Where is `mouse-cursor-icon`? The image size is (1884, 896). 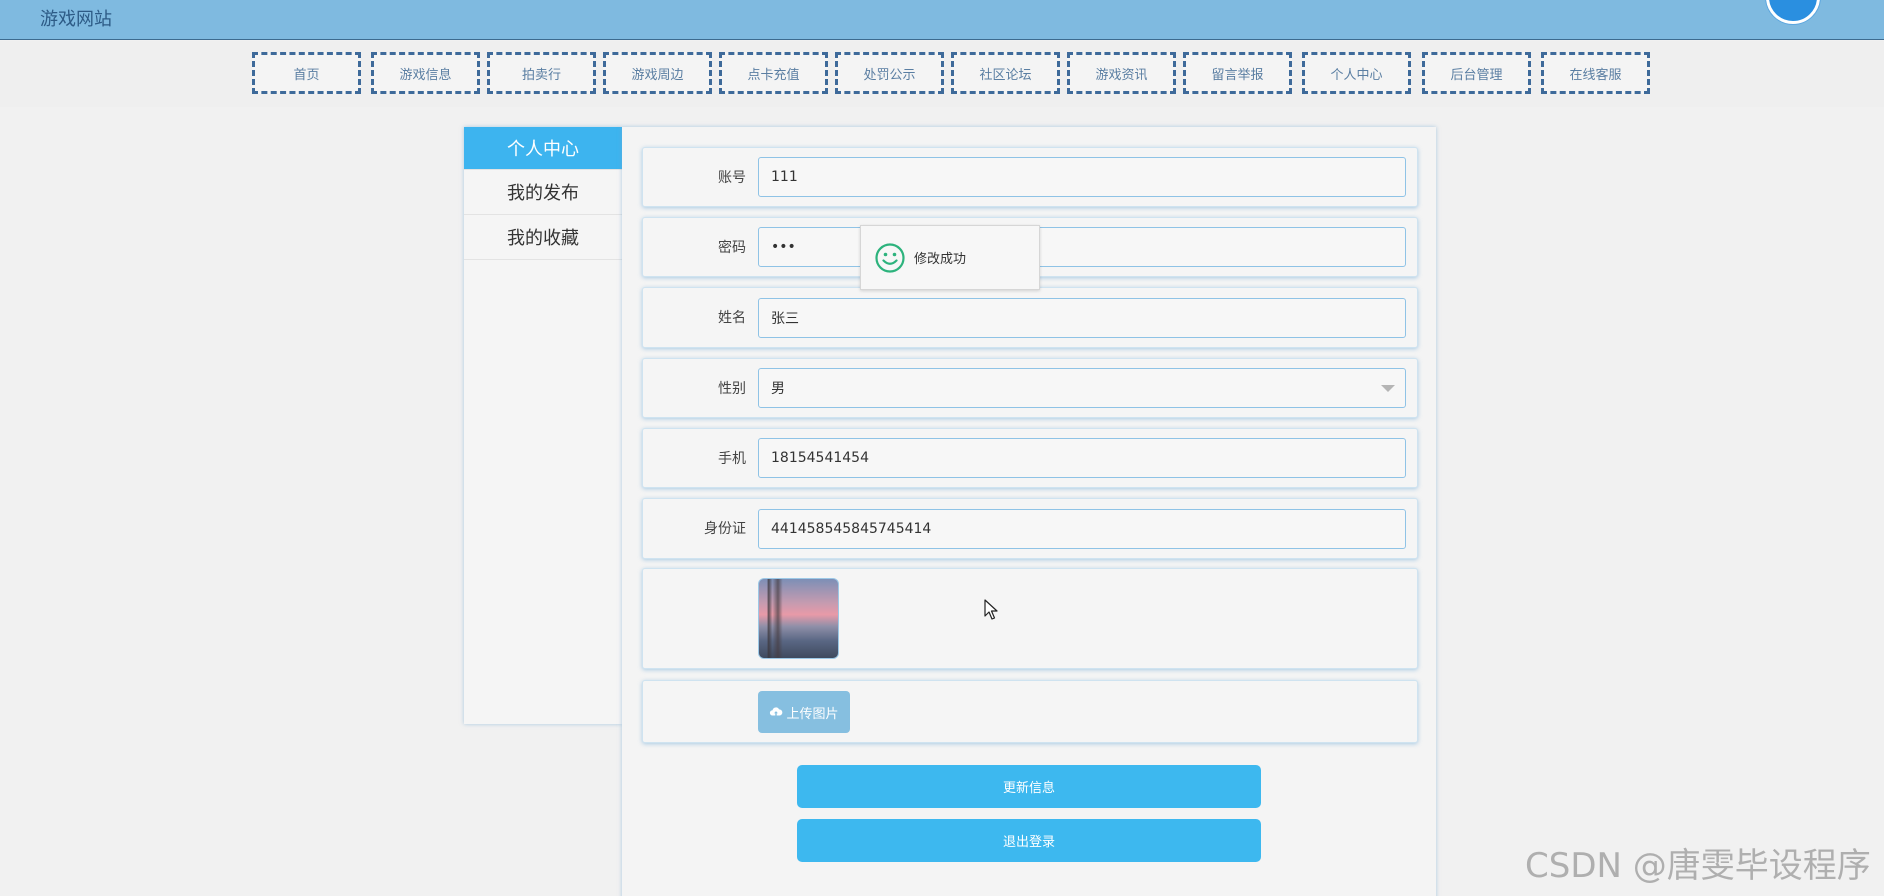 mouse-cursor-icon is located at coordinates (991, 609).